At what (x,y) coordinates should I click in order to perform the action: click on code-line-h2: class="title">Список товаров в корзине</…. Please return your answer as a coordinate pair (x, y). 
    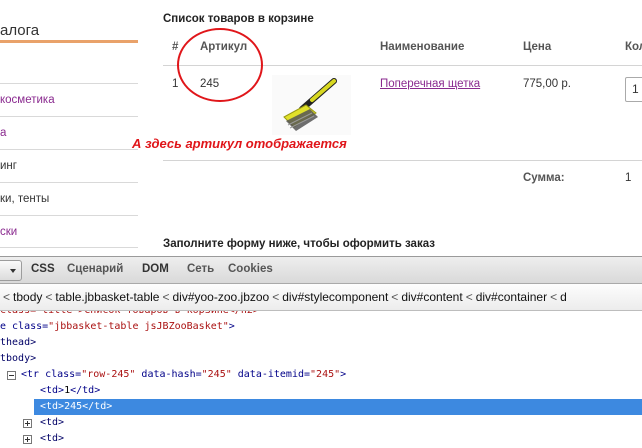
    Looking at the image, I should click on (129, 315).